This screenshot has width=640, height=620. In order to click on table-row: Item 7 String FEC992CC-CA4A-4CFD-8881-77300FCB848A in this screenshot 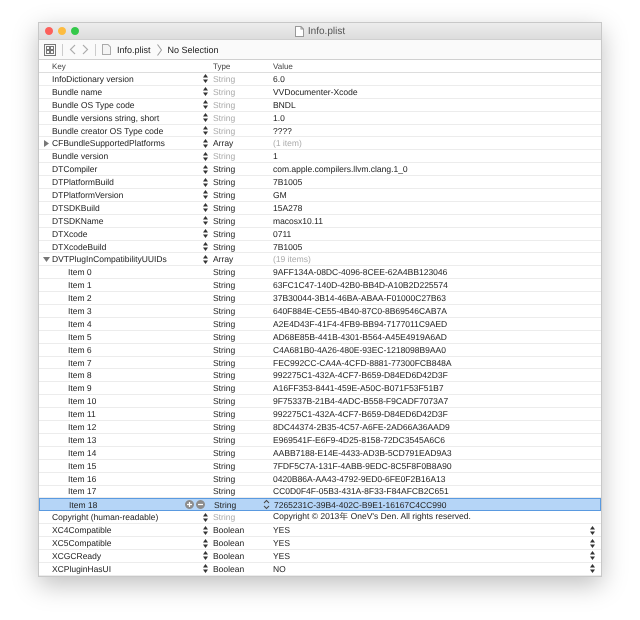, I will do `click(320, 363)`.